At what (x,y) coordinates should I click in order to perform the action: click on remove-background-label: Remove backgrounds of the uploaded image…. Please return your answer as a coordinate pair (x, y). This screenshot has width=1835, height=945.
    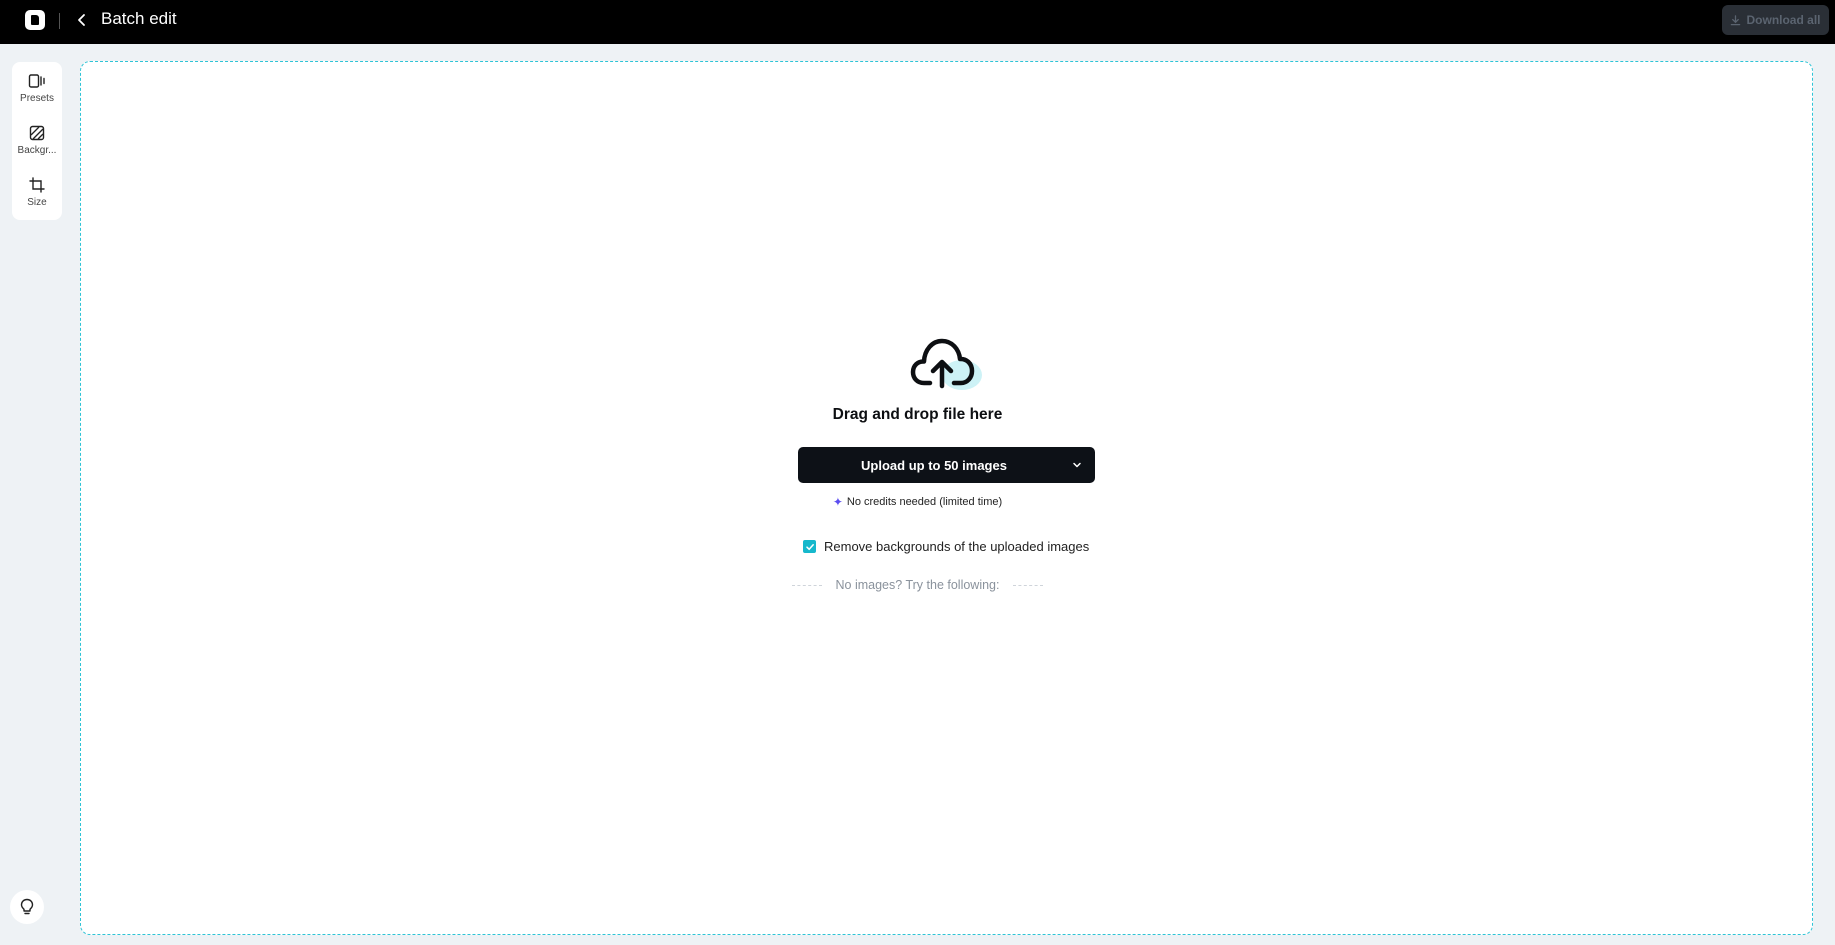
    Looking at the image, I should click on (957, 546).